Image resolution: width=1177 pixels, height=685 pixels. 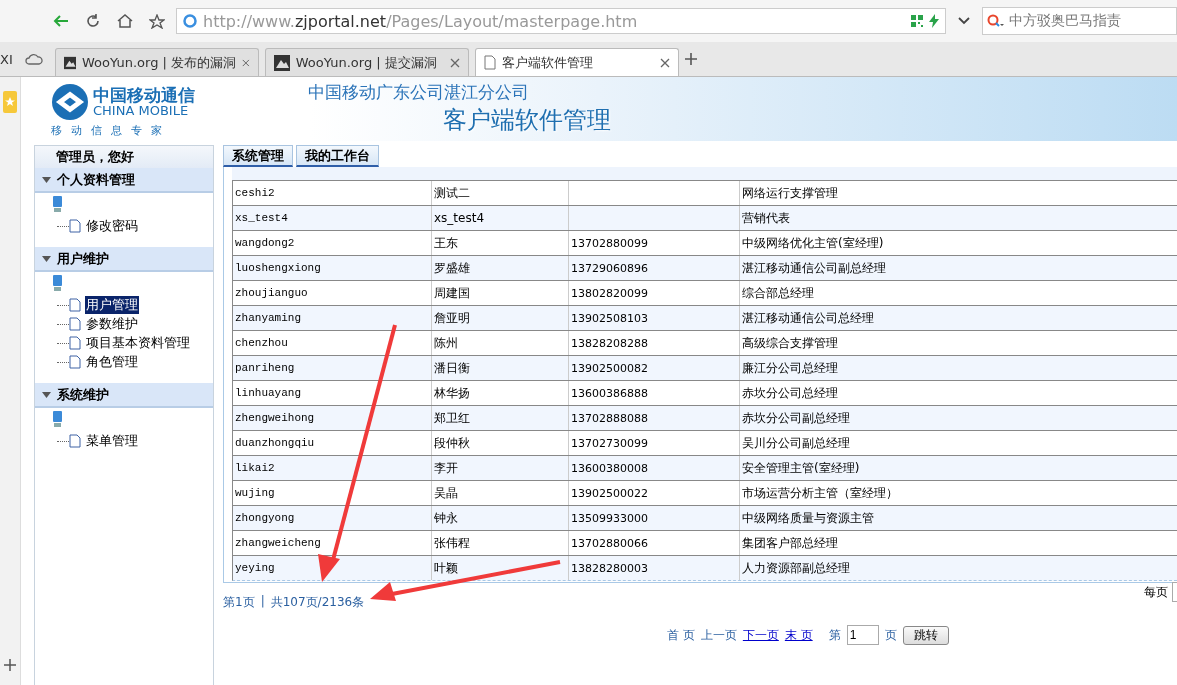 What do you see at coordinates (917, 21) in the screenshot?
I see `qr-code-icon` at bounding box center [917, 21].